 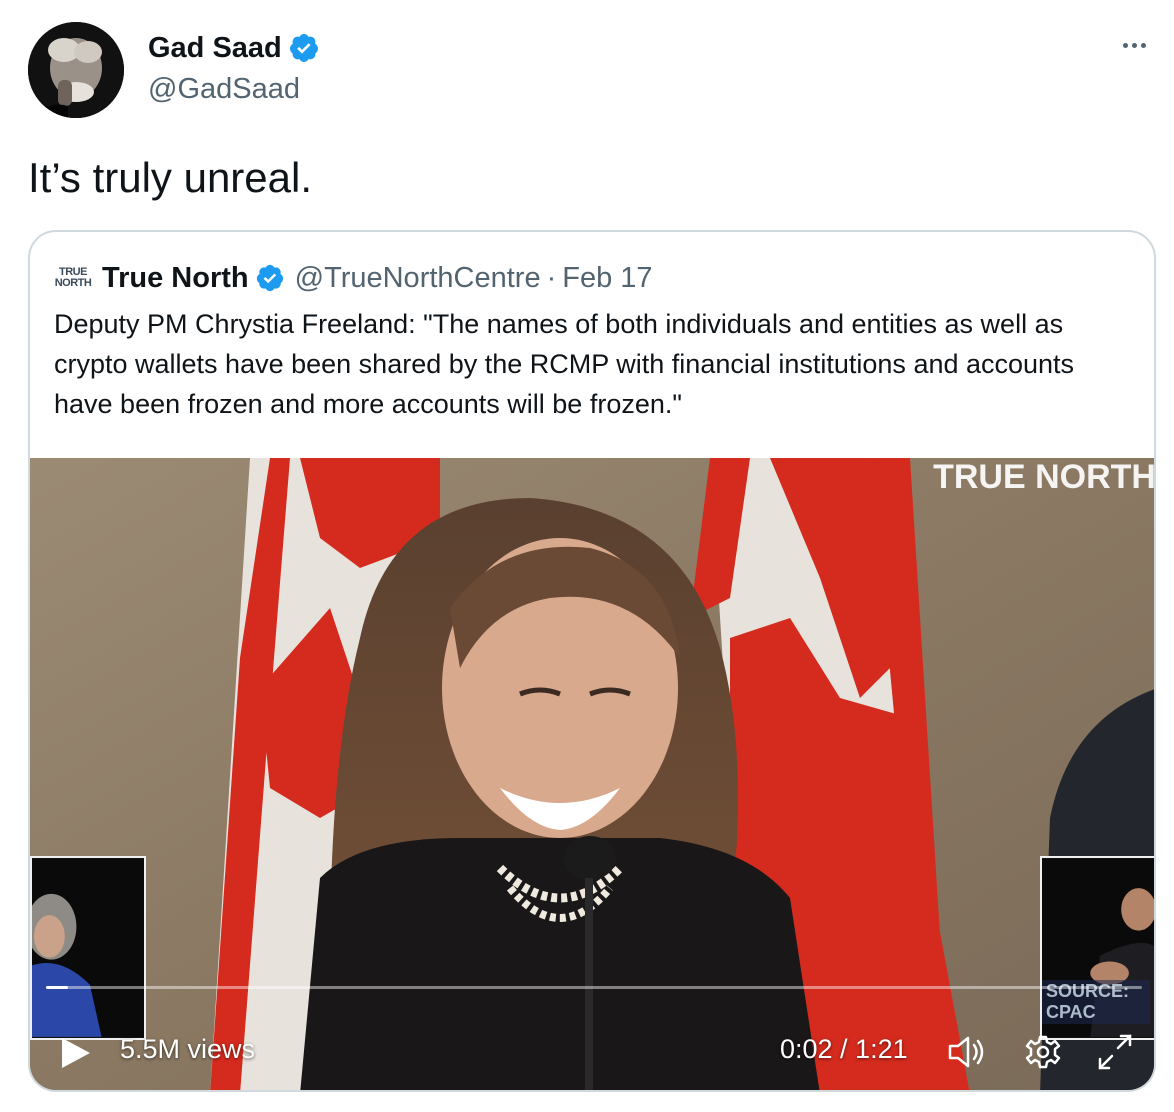 I want to click on avatar-photo, so click(x=76, y=70).